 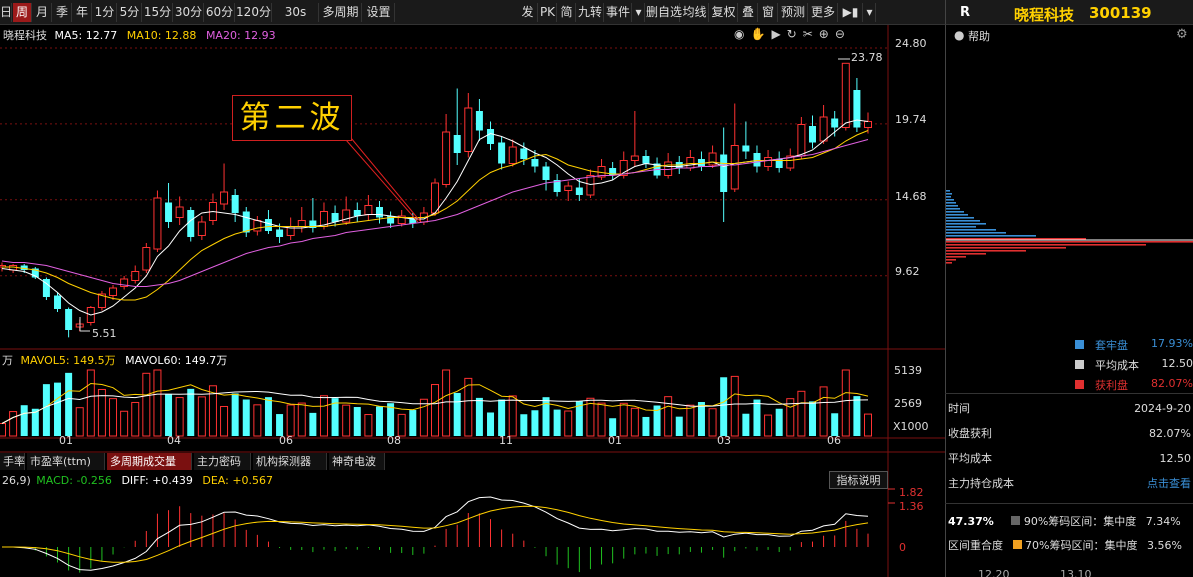 I want to click on range90-value: 7.34%, so click(x=1163, y=521).